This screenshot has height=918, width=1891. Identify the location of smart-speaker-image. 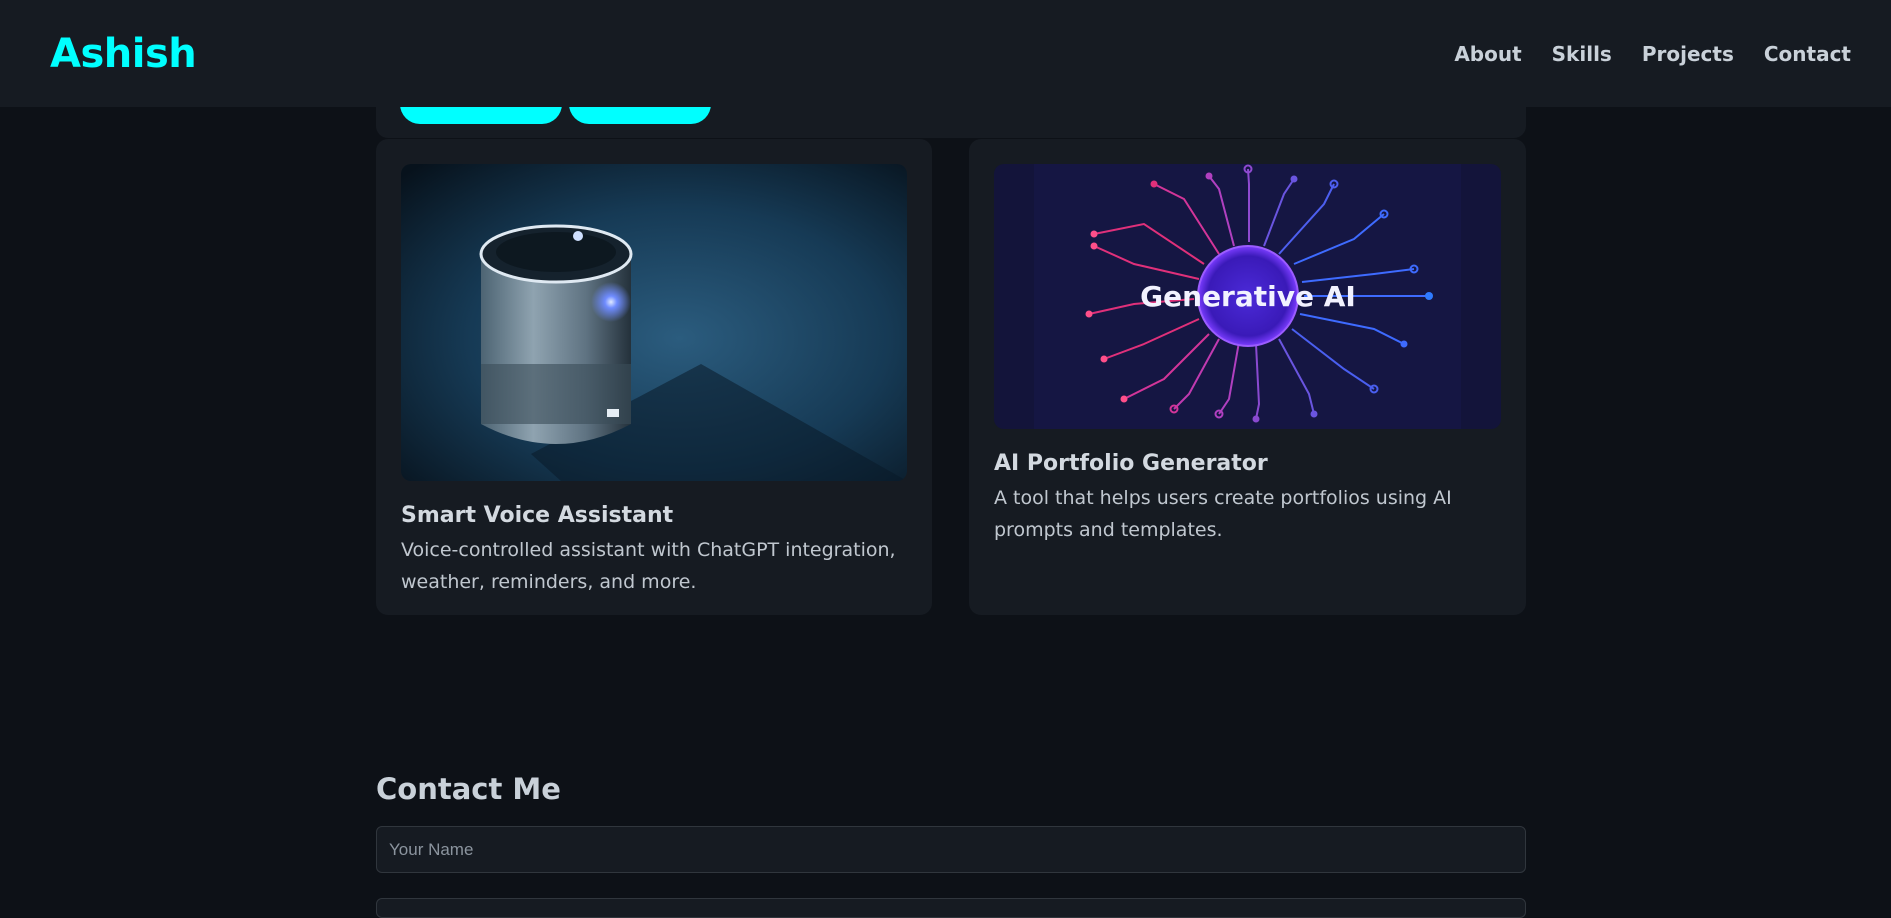
(654, 322).